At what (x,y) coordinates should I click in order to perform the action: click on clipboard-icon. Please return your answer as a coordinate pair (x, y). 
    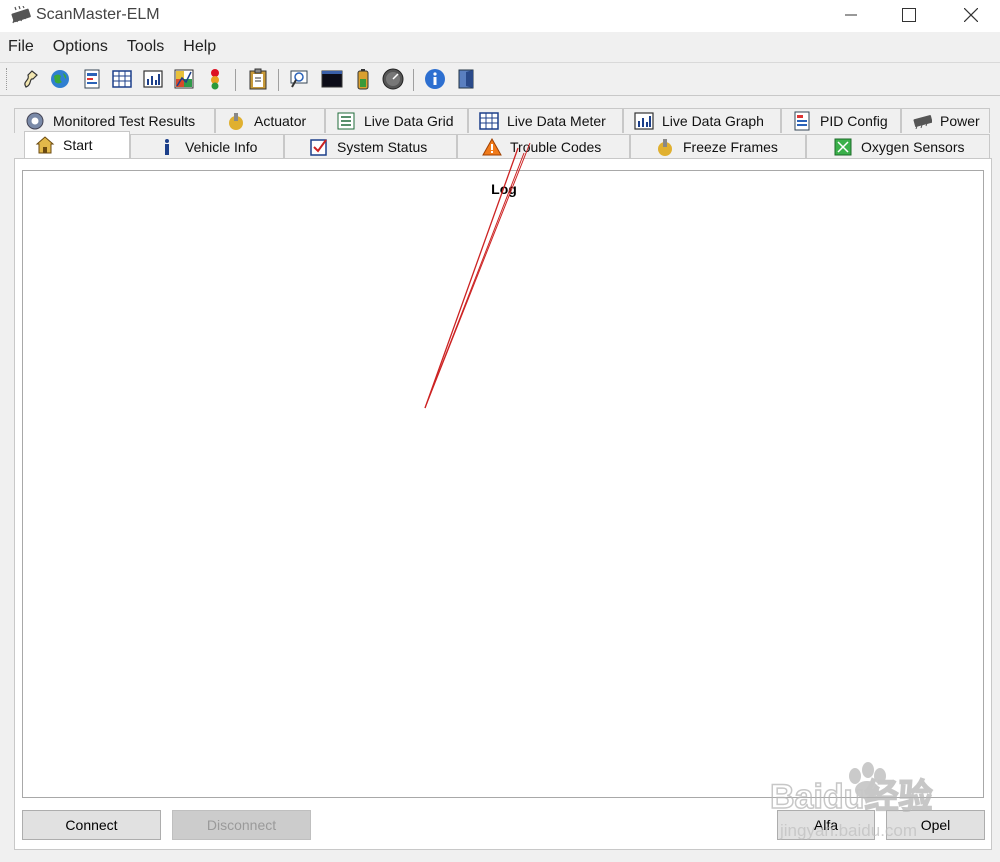
    Looking at the image, I should click on (258, 80).